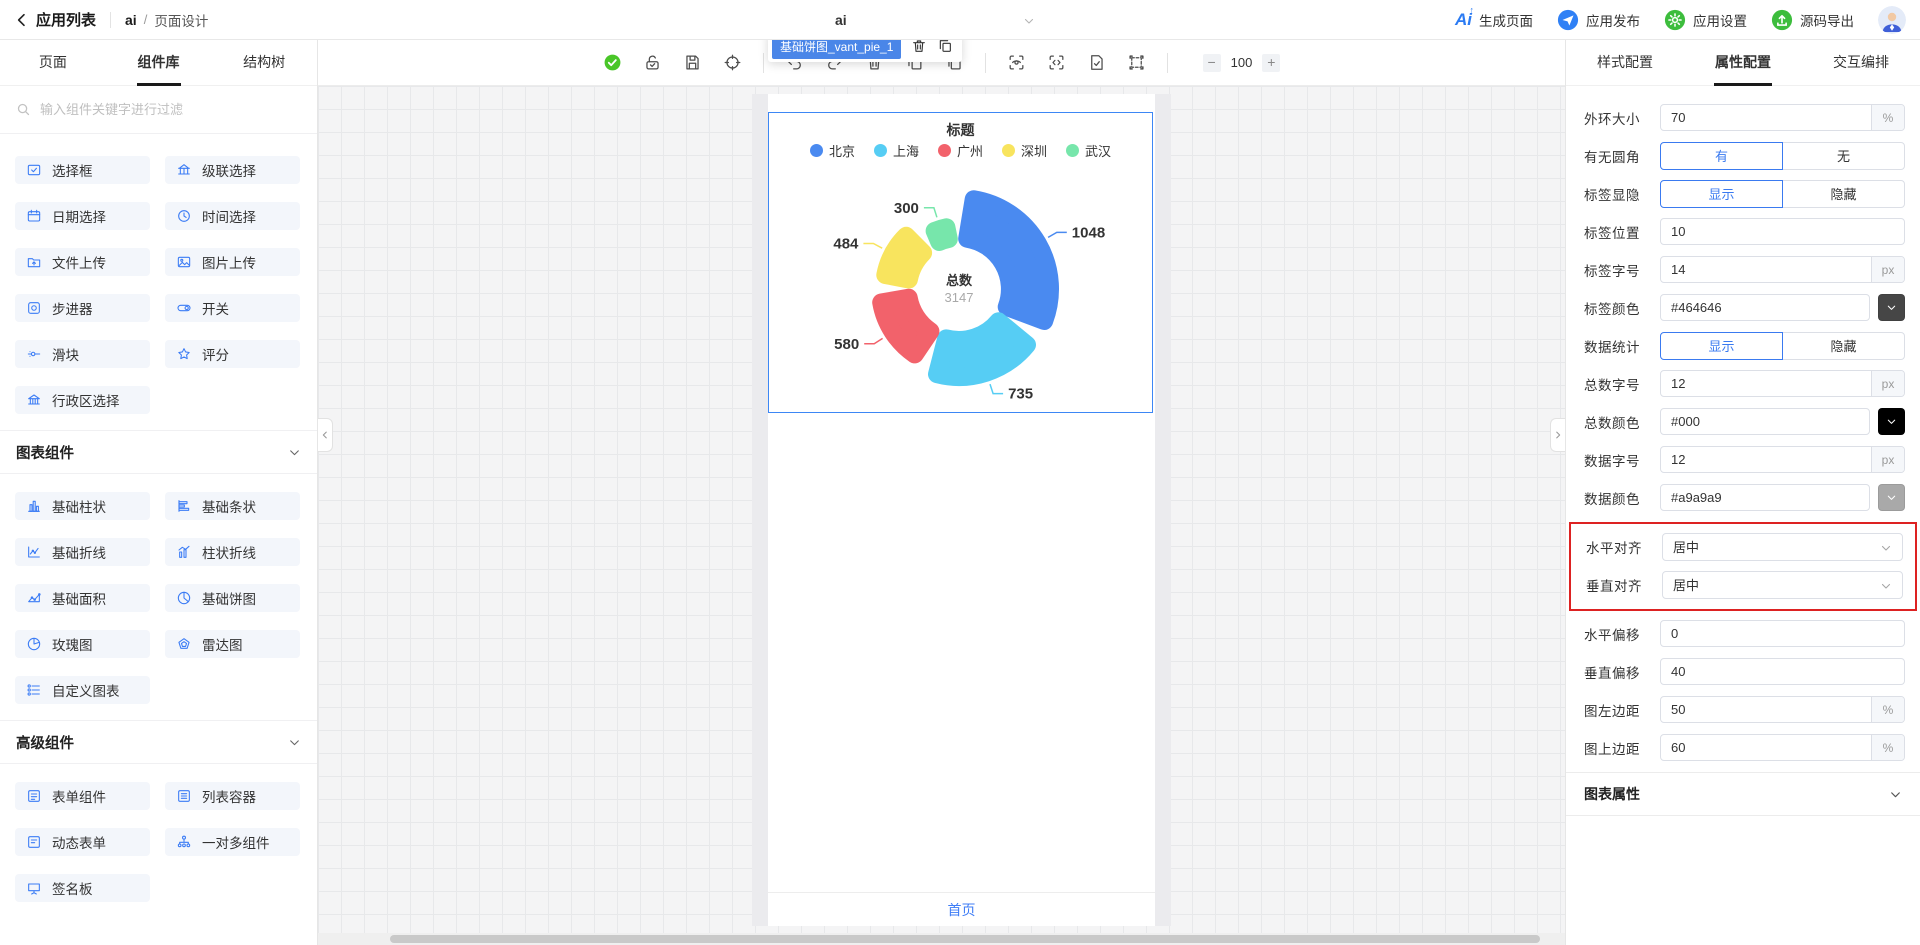 This screenshot has height=945, width=1920. I want to click on page-check-icon, so click(1096, 62).